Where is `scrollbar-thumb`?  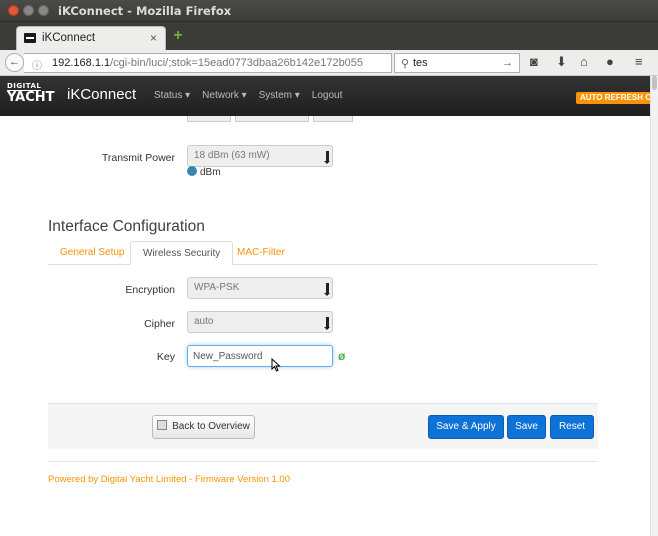
scrollbar-thumb is located at coordinates (654, 83).